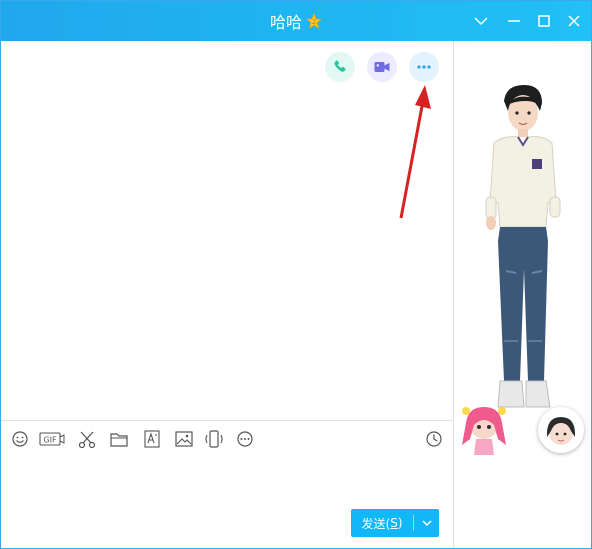  Describe the element at coordinates (119, 439) in the screenshot. I see `folder-icon` at that location.